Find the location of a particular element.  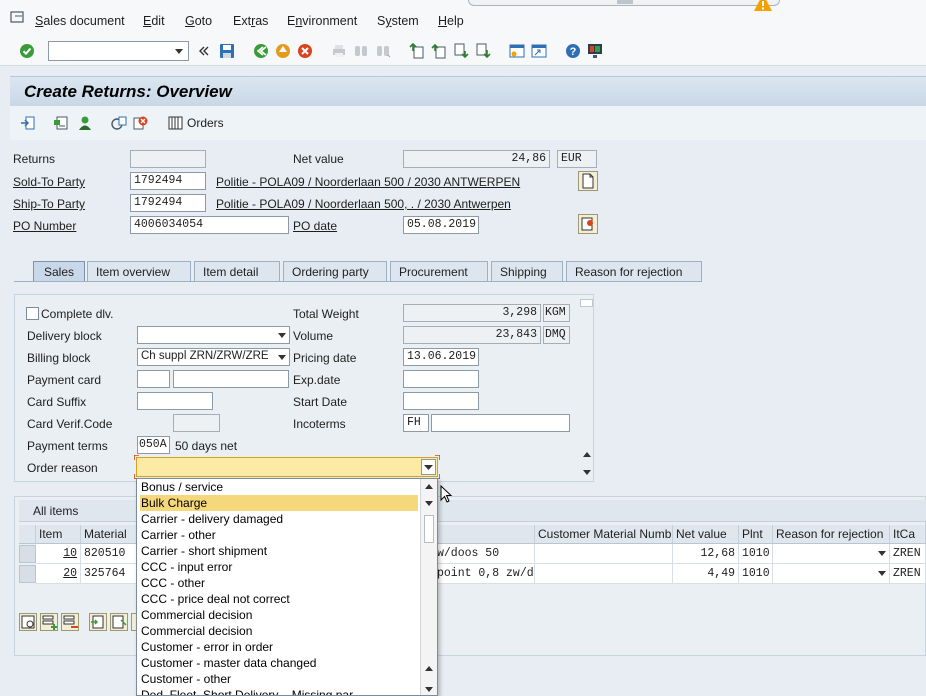

availability-icon is located at coordinates (119, 123).